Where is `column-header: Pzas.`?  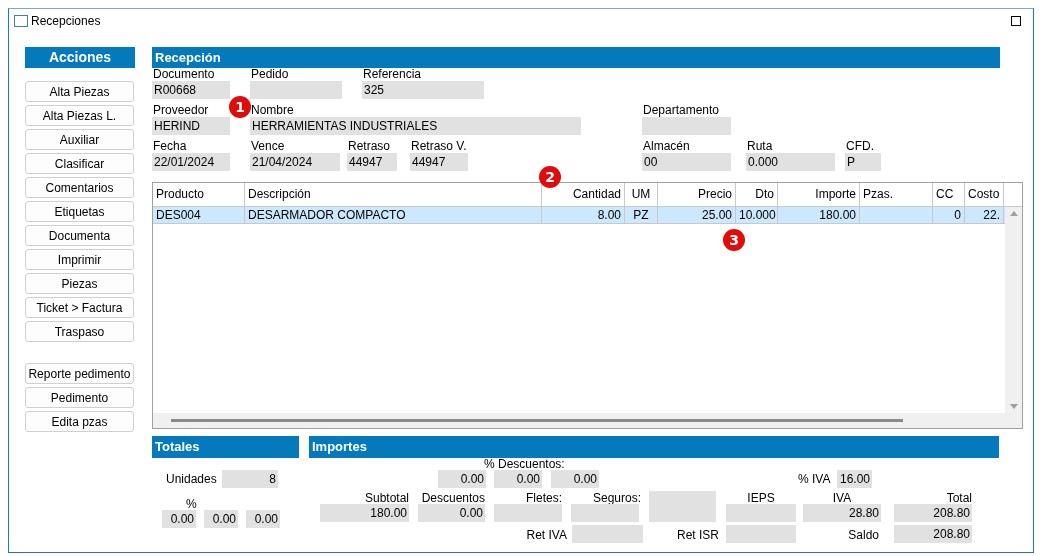 column-header: Pzas. is located at coordinates (896, 194).